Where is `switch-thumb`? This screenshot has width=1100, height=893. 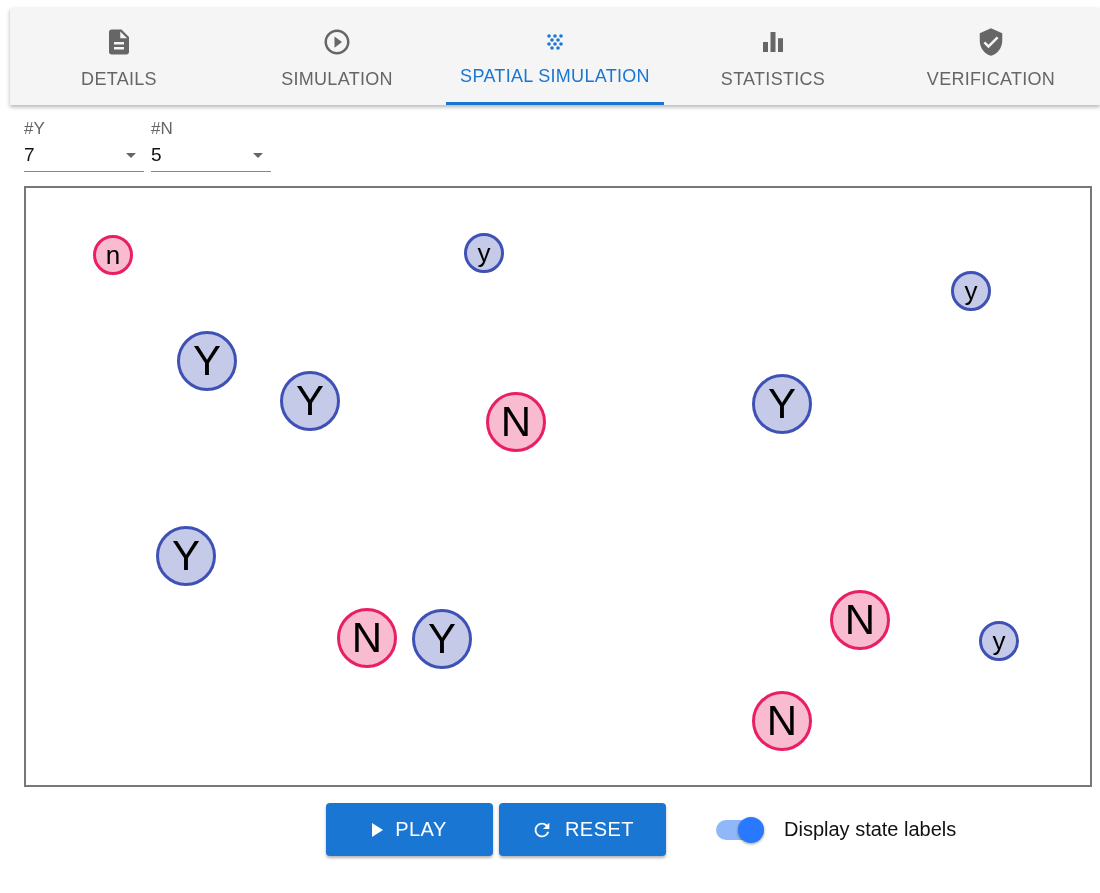
switch-thumb is located at coordinates (751, 829).